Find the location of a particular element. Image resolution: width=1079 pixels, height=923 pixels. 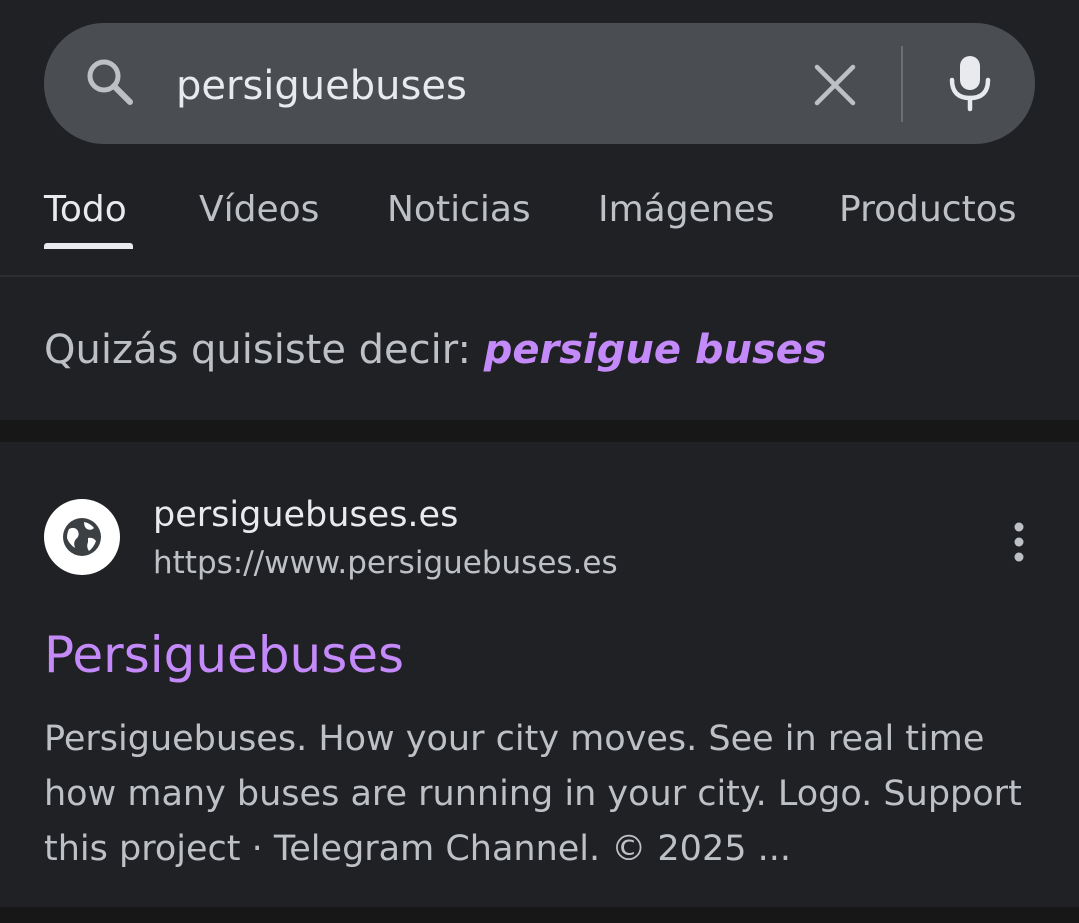

microphone-icon is located at coordinates (970, 83).